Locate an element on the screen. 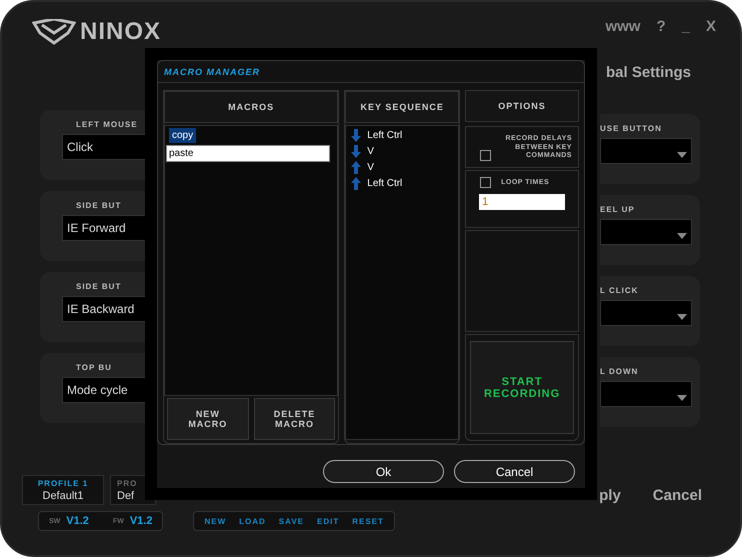  button-label: LEFT MOUSE is located at coordinates (106, 124).